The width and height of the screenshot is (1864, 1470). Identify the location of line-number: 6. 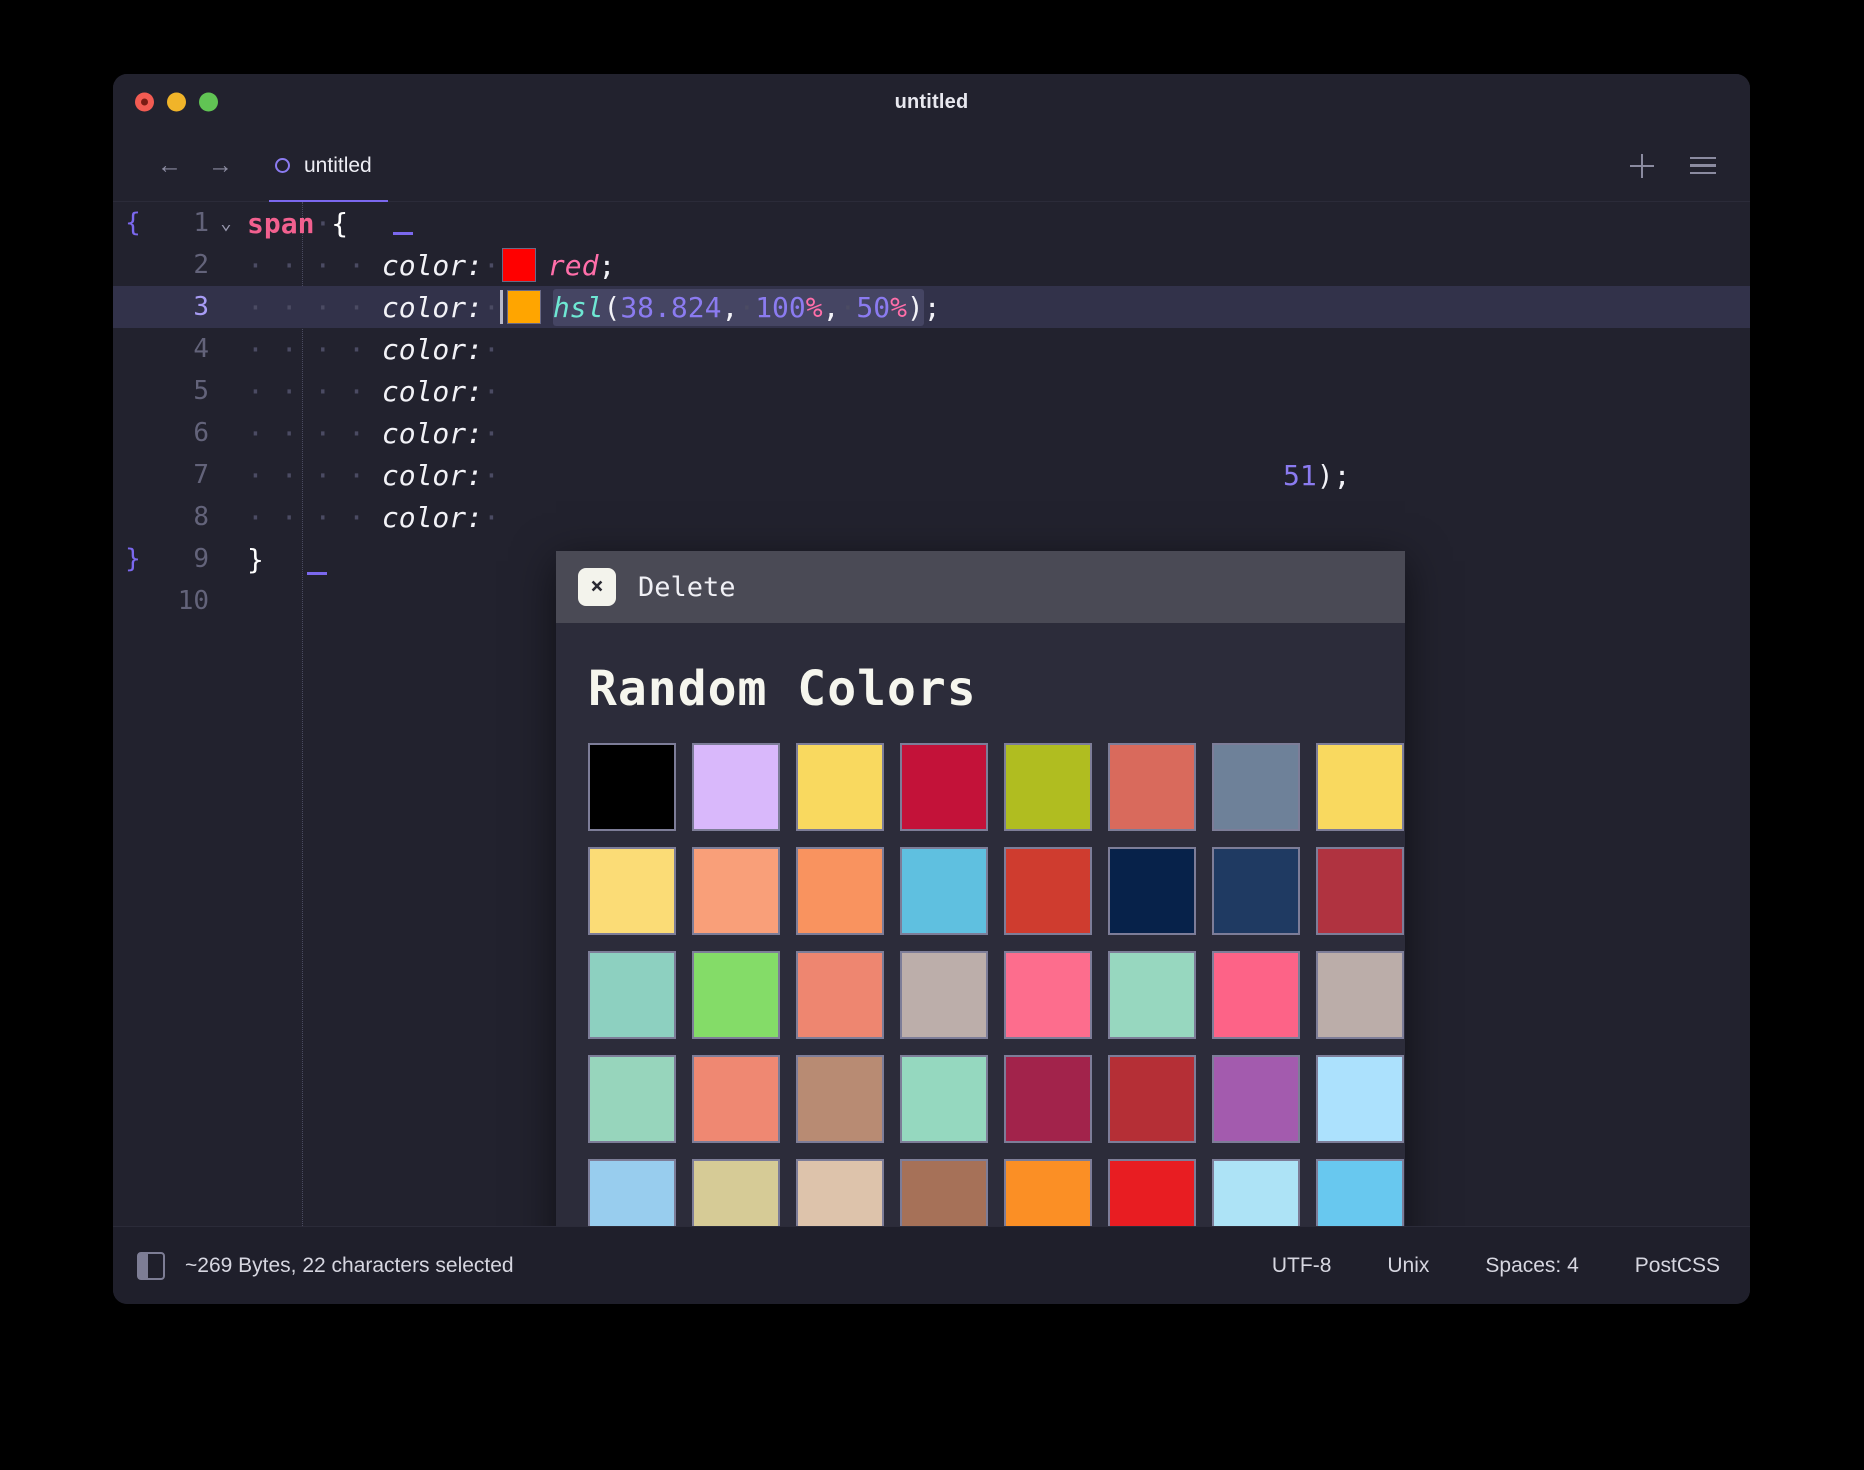
(201, 433).